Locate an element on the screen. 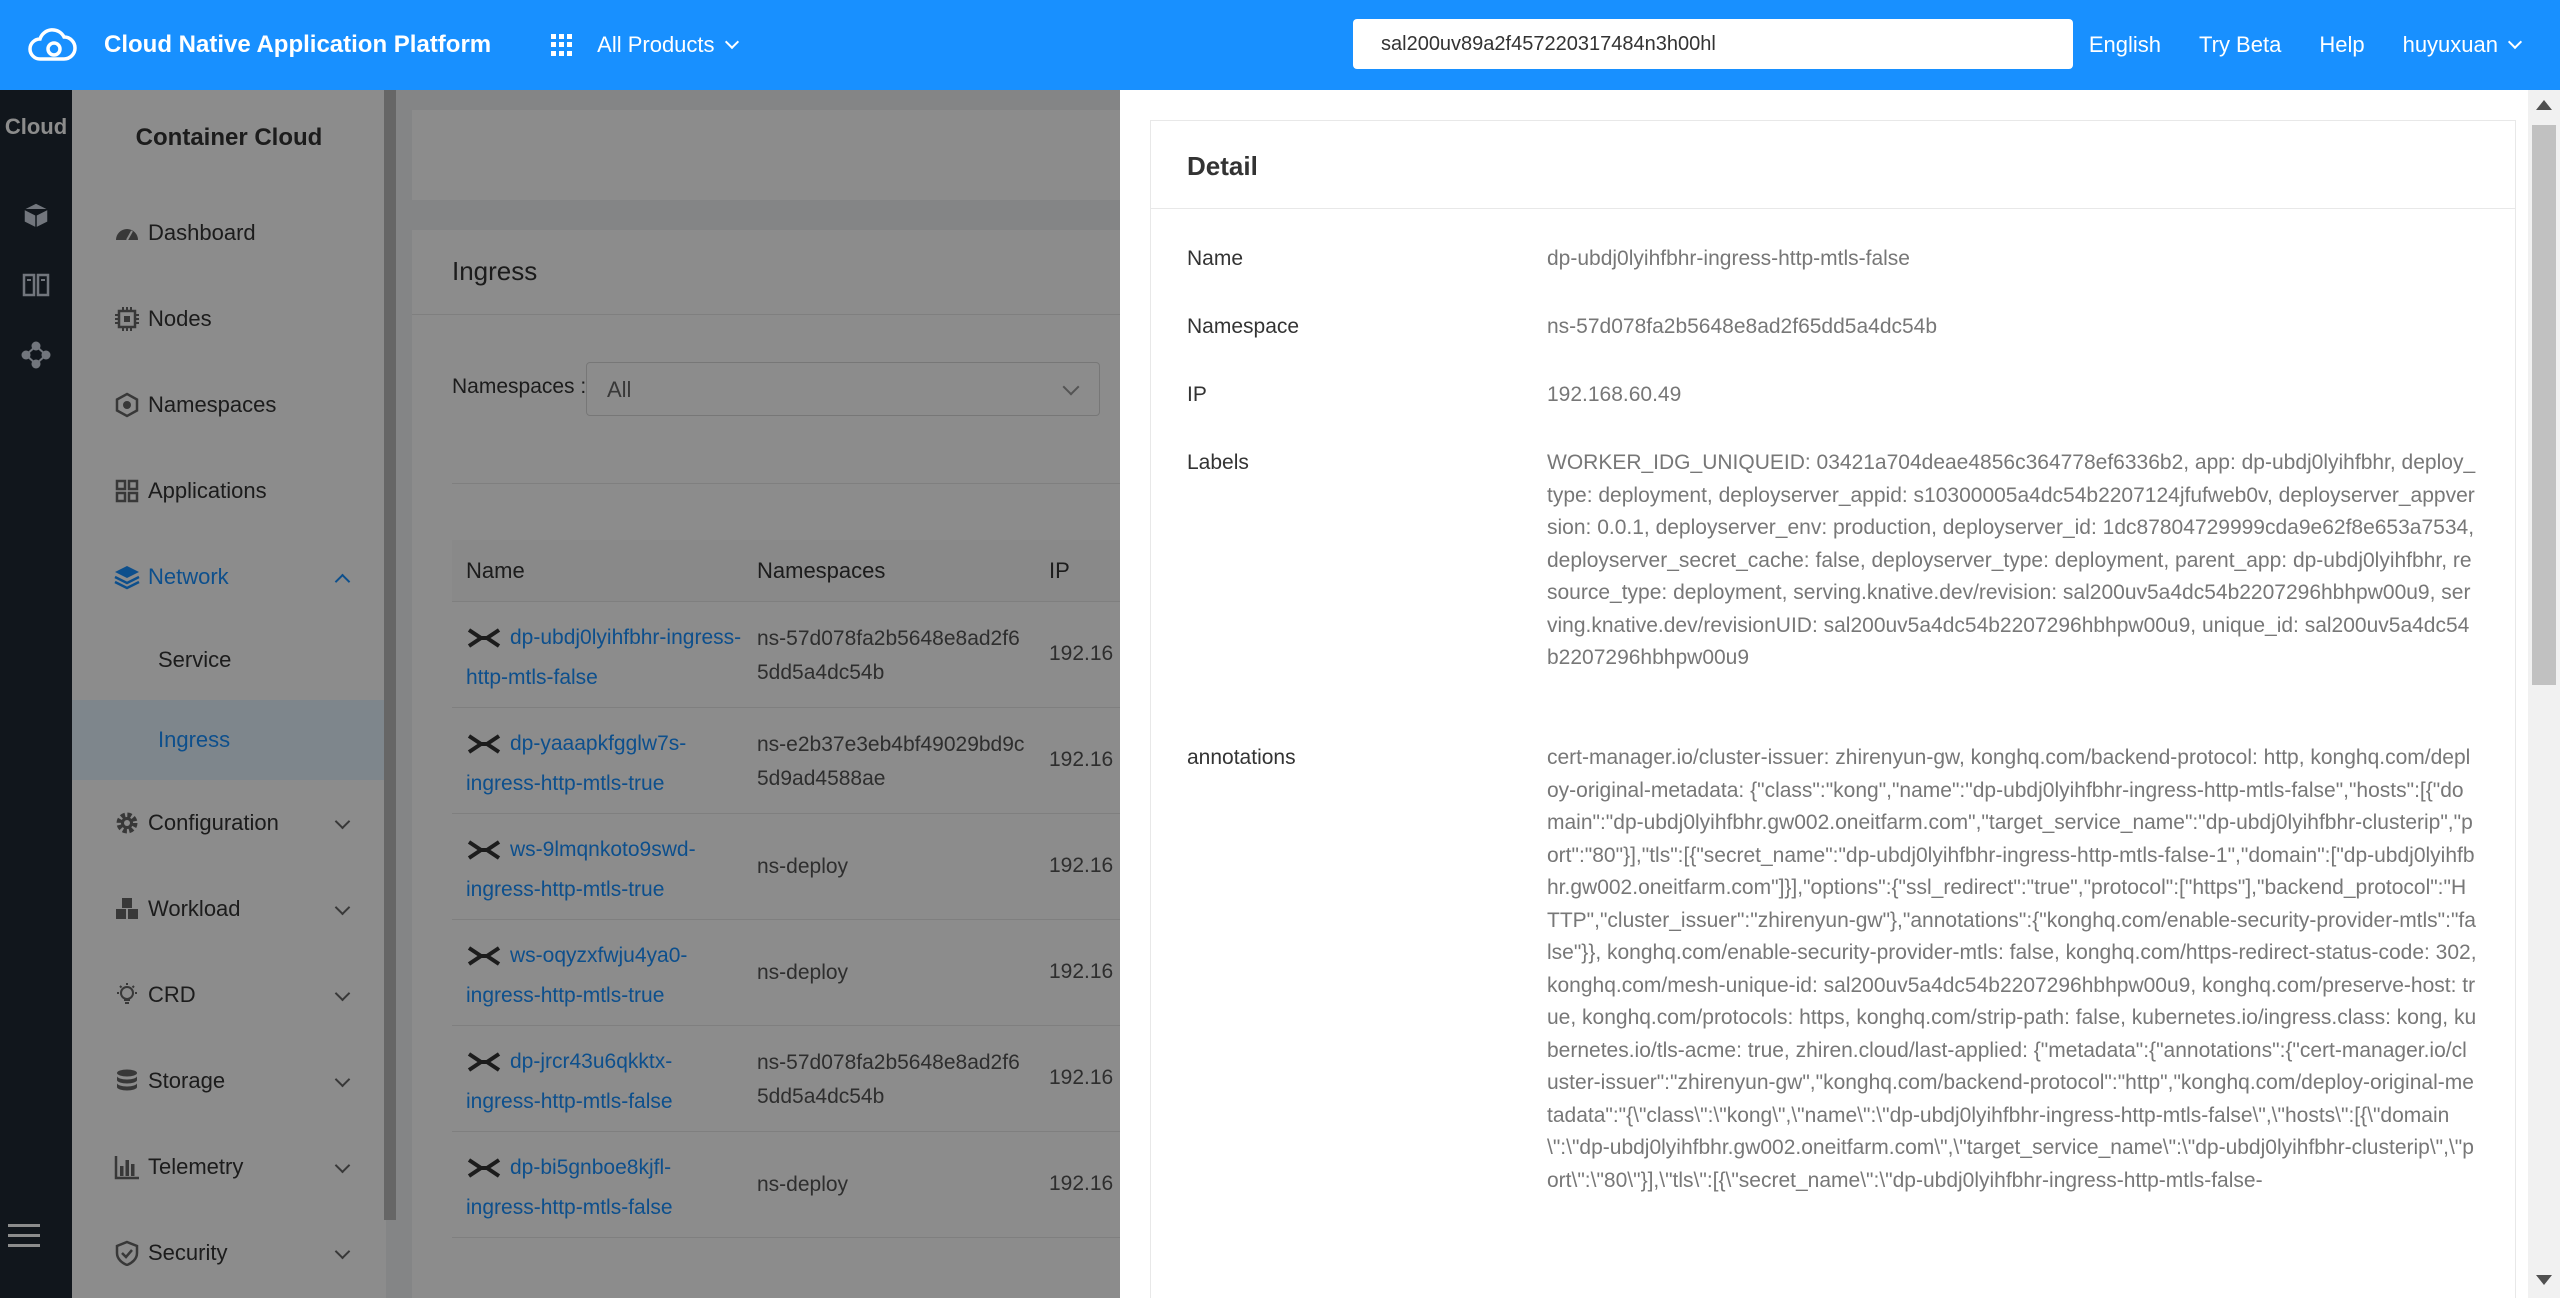 The height and width of the screenshot is (1298, 2560). grid-icon is located at coordinates (562, 45).